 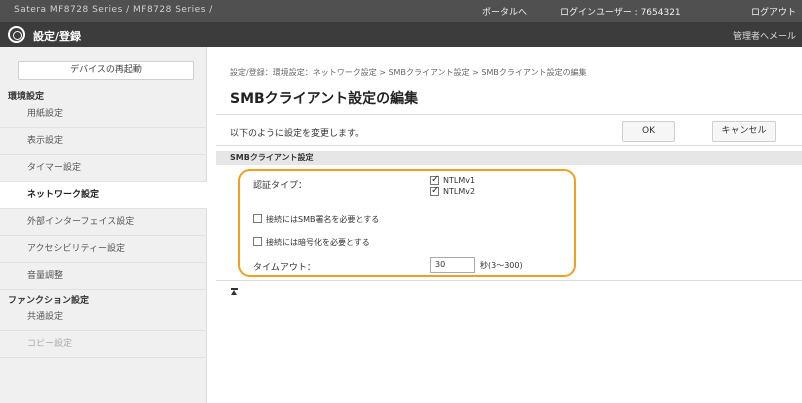 What do you see at coordinates (284, 268) in the screenshot?
I see `timeout-label: タイムアウト：` at bounding box center [284, 268].